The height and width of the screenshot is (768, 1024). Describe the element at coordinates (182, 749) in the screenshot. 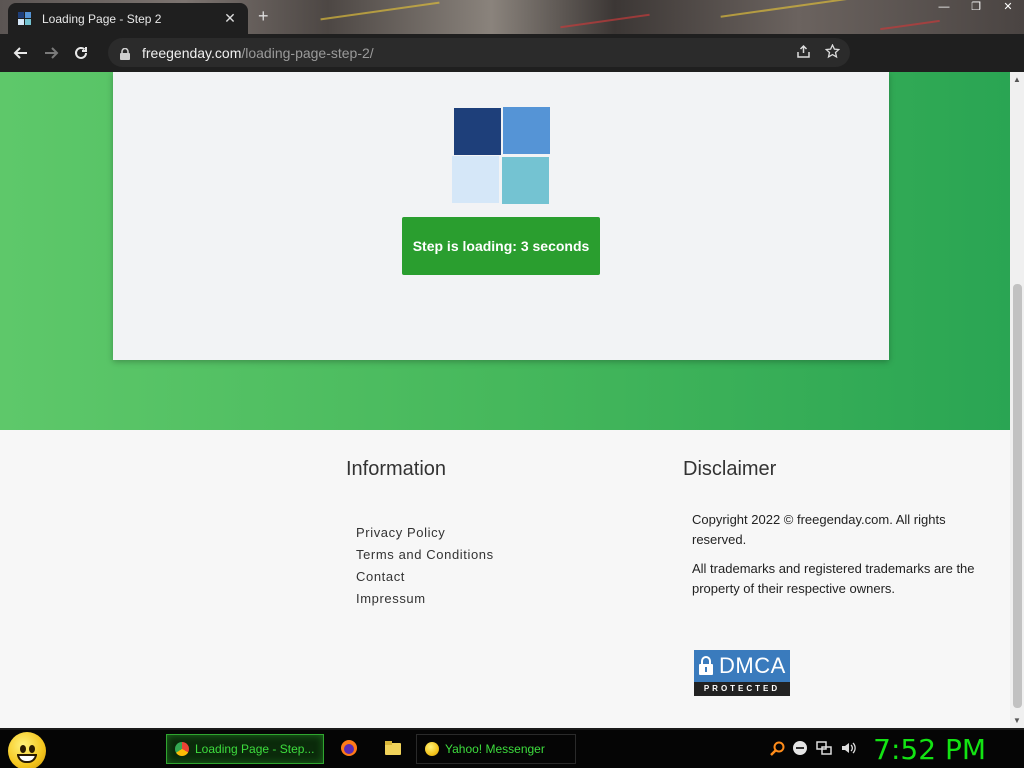

I see `chrome-icon` at that location.